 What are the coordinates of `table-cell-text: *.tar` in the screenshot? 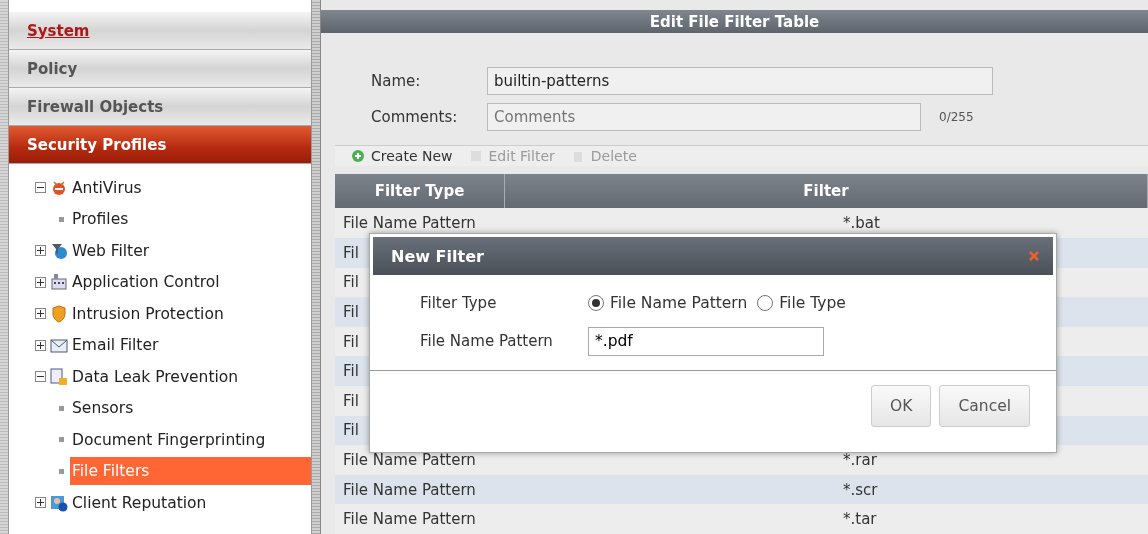 It's located at (859, 519).